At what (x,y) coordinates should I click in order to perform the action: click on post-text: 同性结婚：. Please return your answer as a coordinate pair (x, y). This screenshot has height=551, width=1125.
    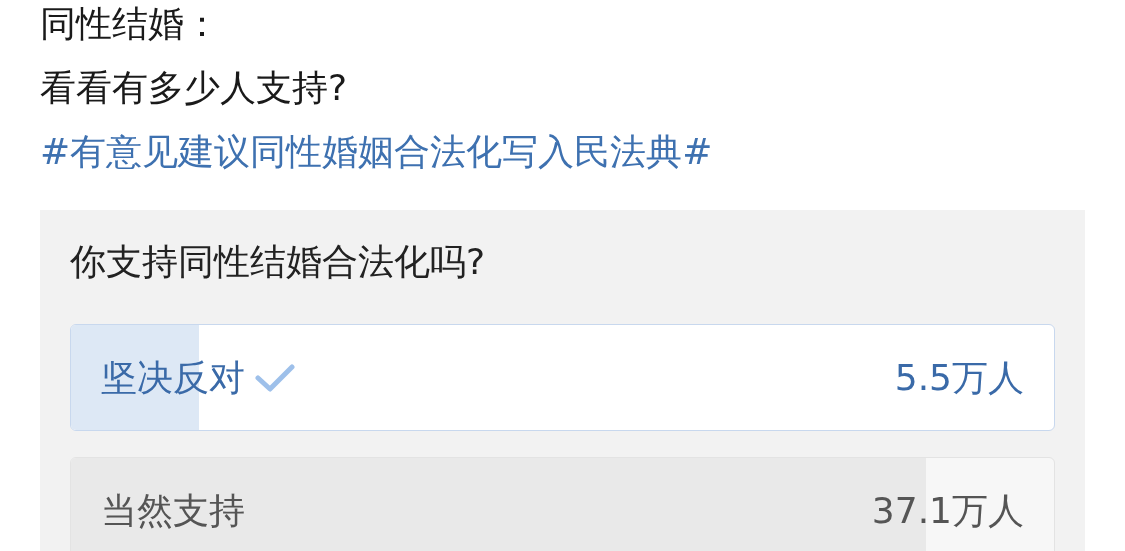
    Looking at the image, I should click on (130, 24).